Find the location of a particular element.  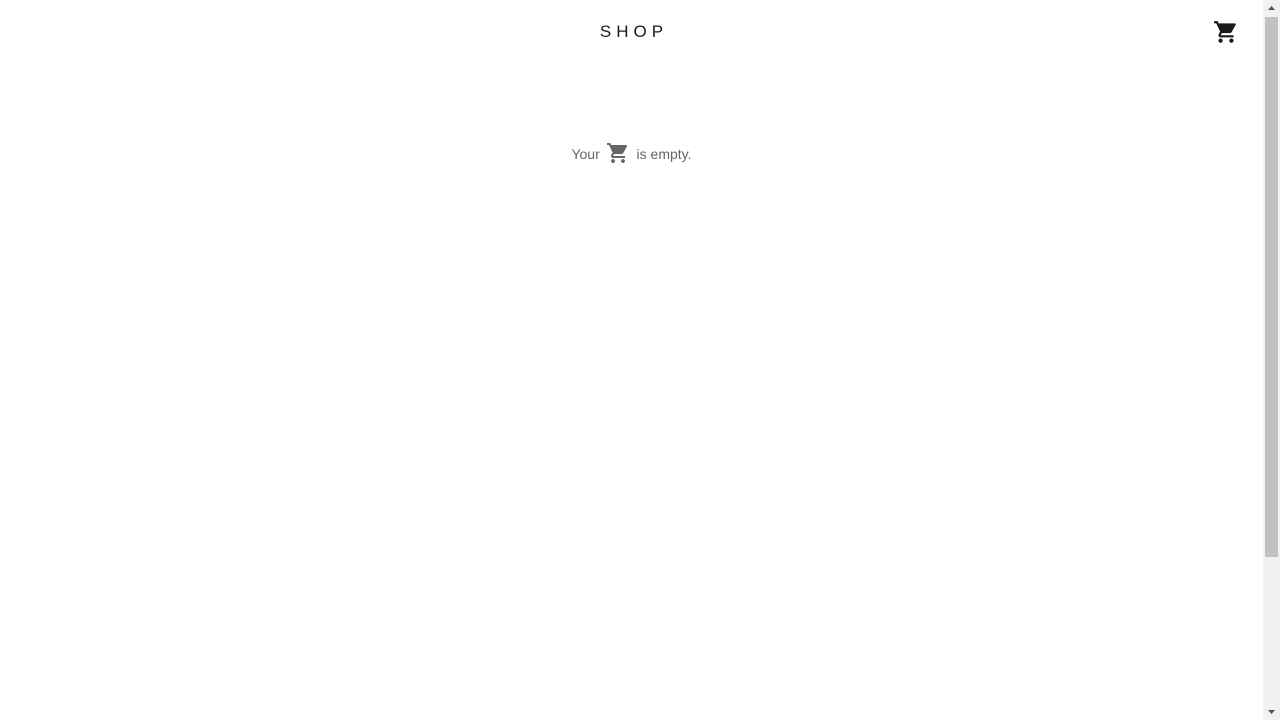

site-header: SHOP is located at coordinates (631, 33).